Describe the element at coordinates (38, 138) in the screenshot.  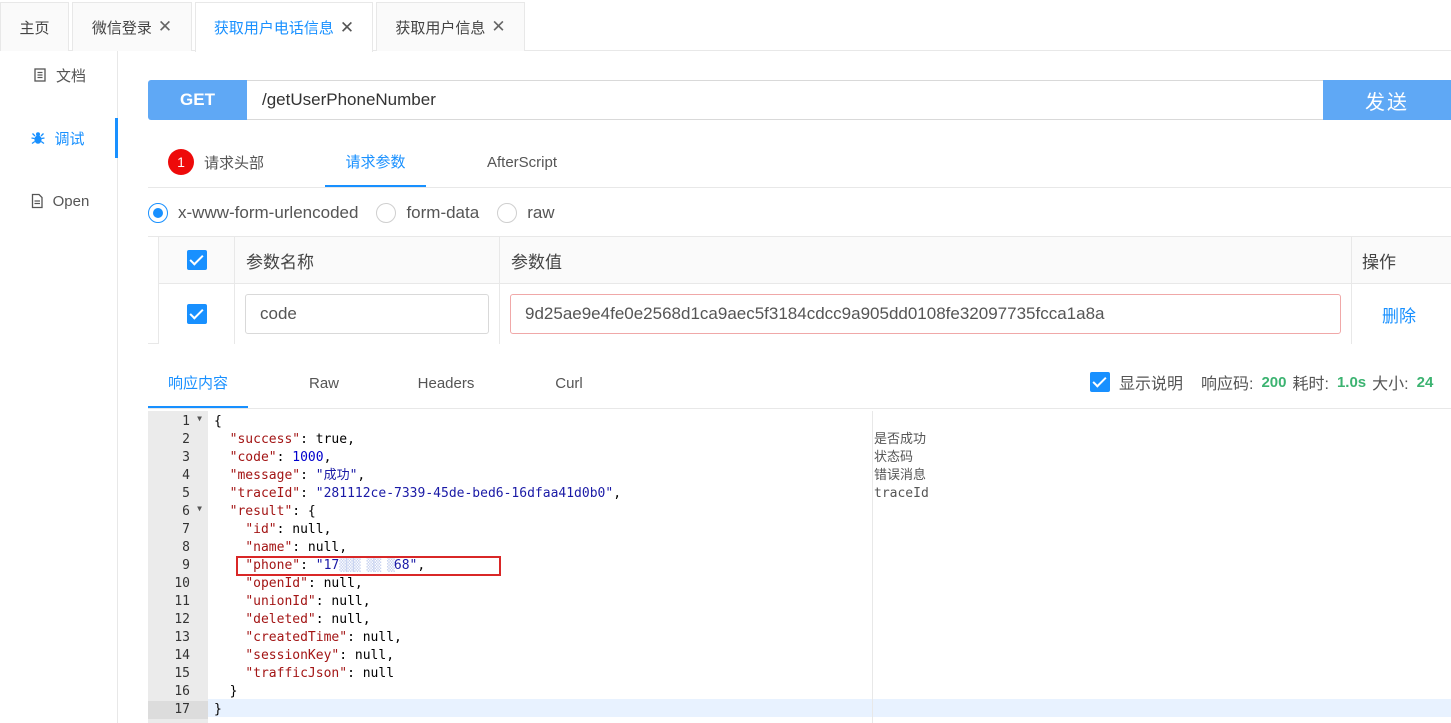
I see `bug-icon` at that location.